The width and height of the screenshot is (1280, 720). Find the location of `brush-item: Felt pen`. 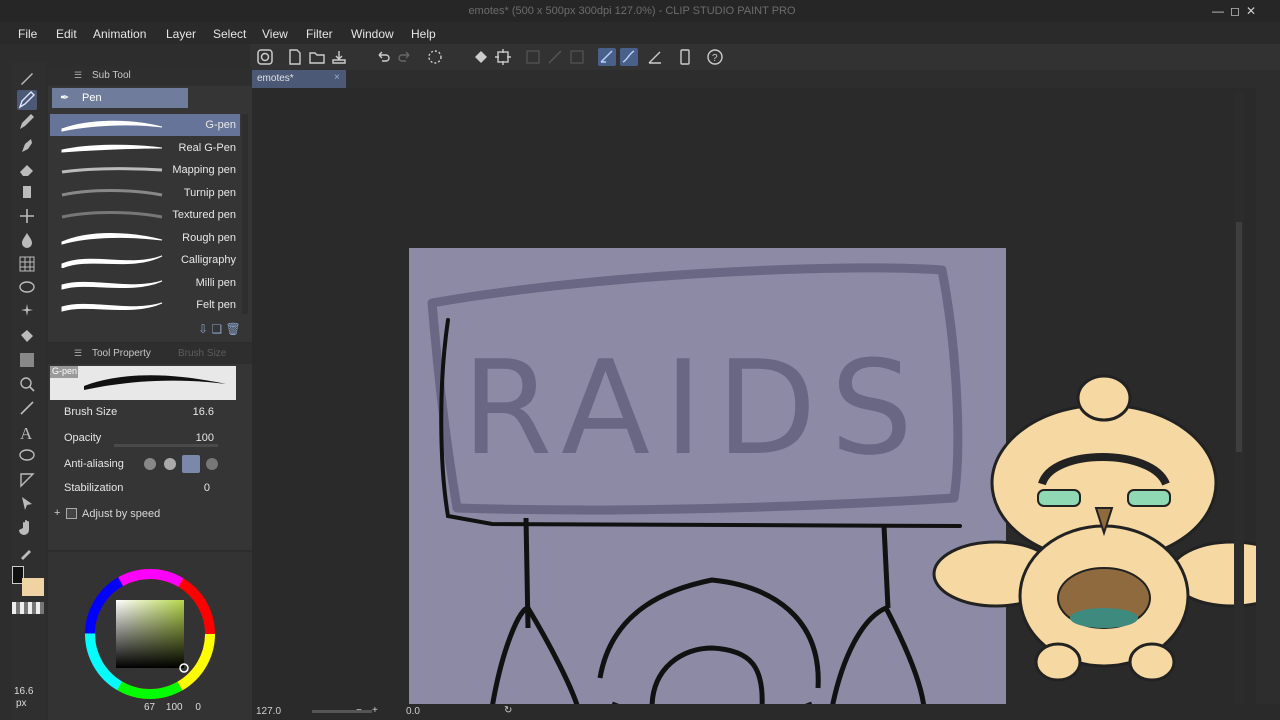

brush-item: Felt pen is located at coordinates (145, 305).